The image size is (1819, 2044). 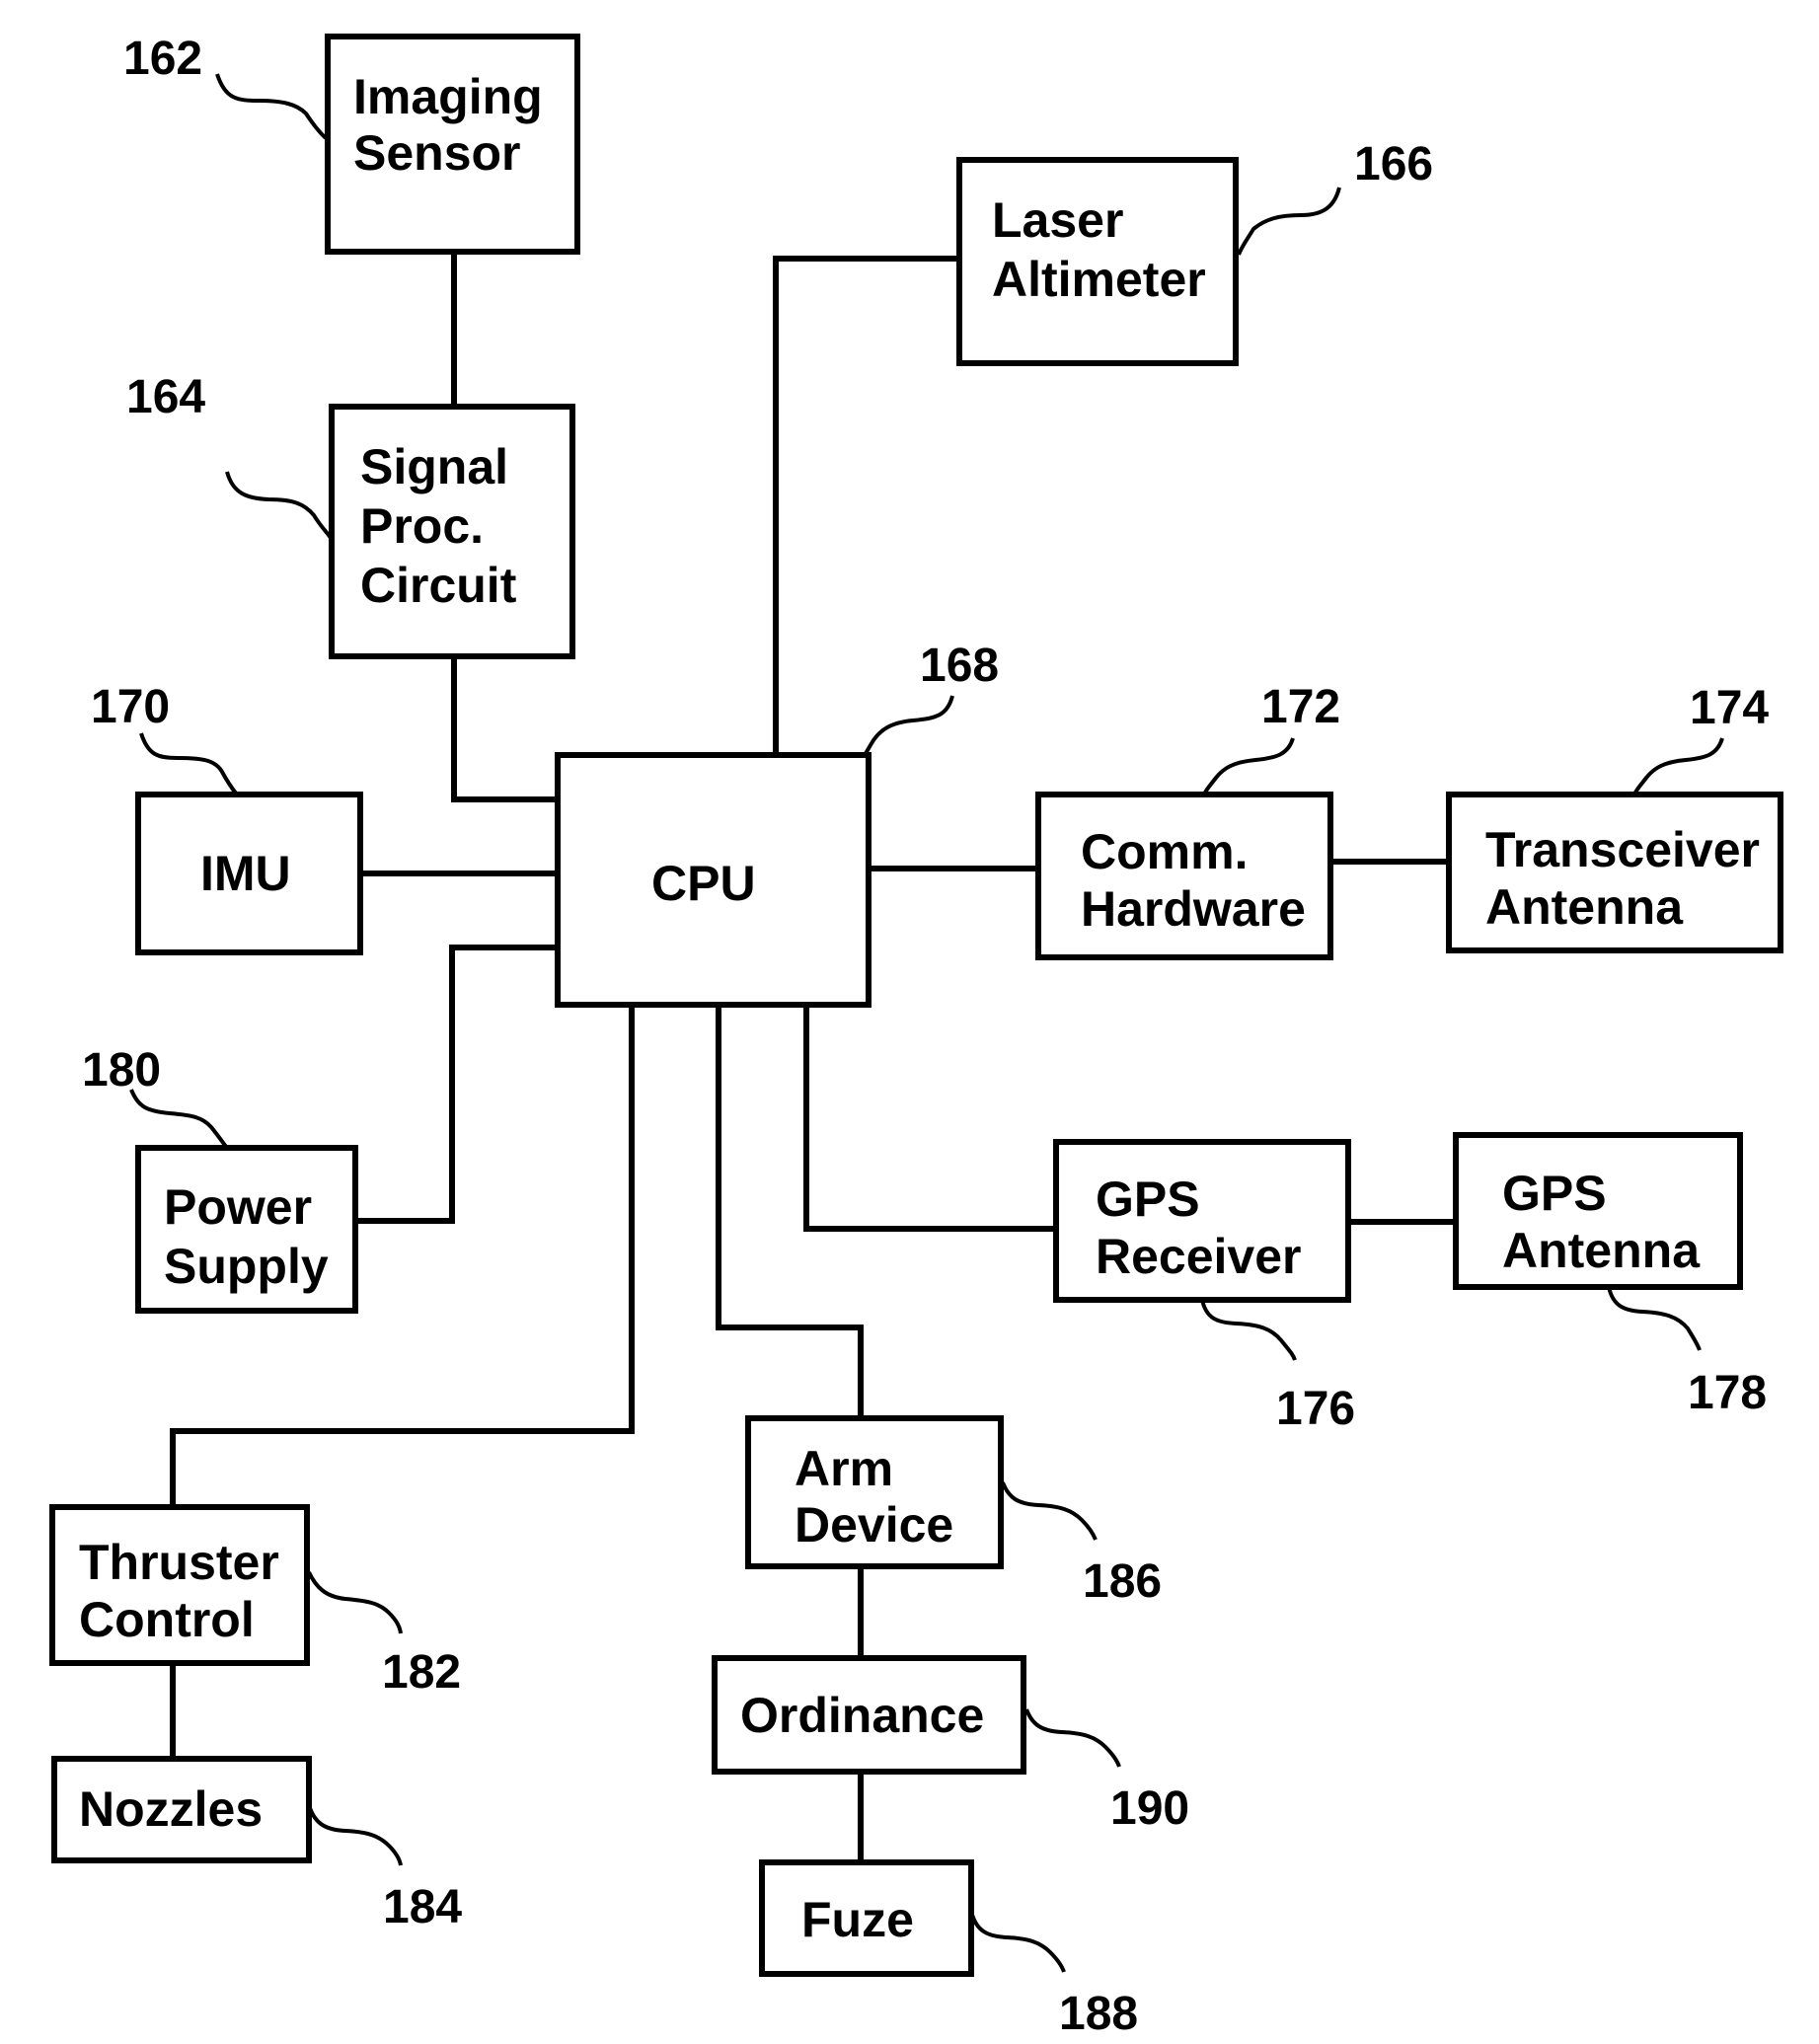 What do you see at coordinates (1727, 1393) in the screenshot?
I see `ref-178: 178` at bounding box center [1727, 1393].